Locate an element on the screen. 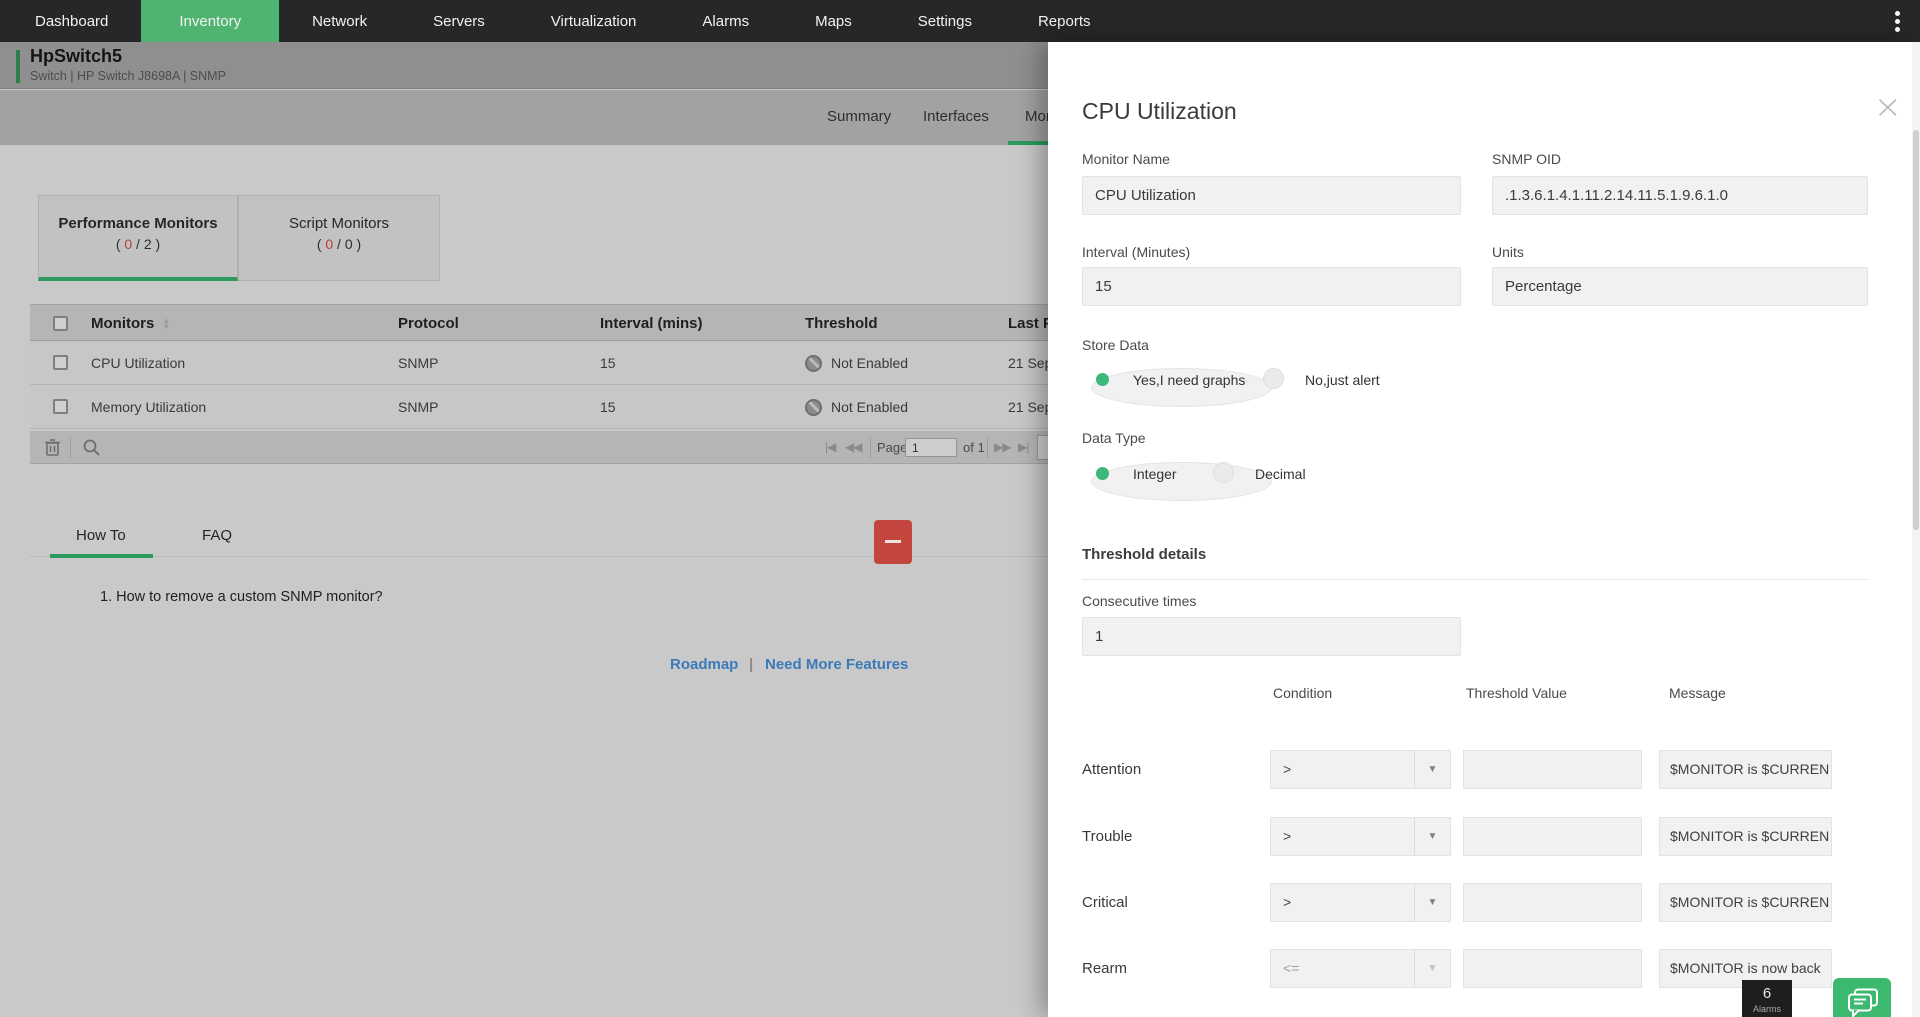  trash-icon is located at coordinates (52, 450).